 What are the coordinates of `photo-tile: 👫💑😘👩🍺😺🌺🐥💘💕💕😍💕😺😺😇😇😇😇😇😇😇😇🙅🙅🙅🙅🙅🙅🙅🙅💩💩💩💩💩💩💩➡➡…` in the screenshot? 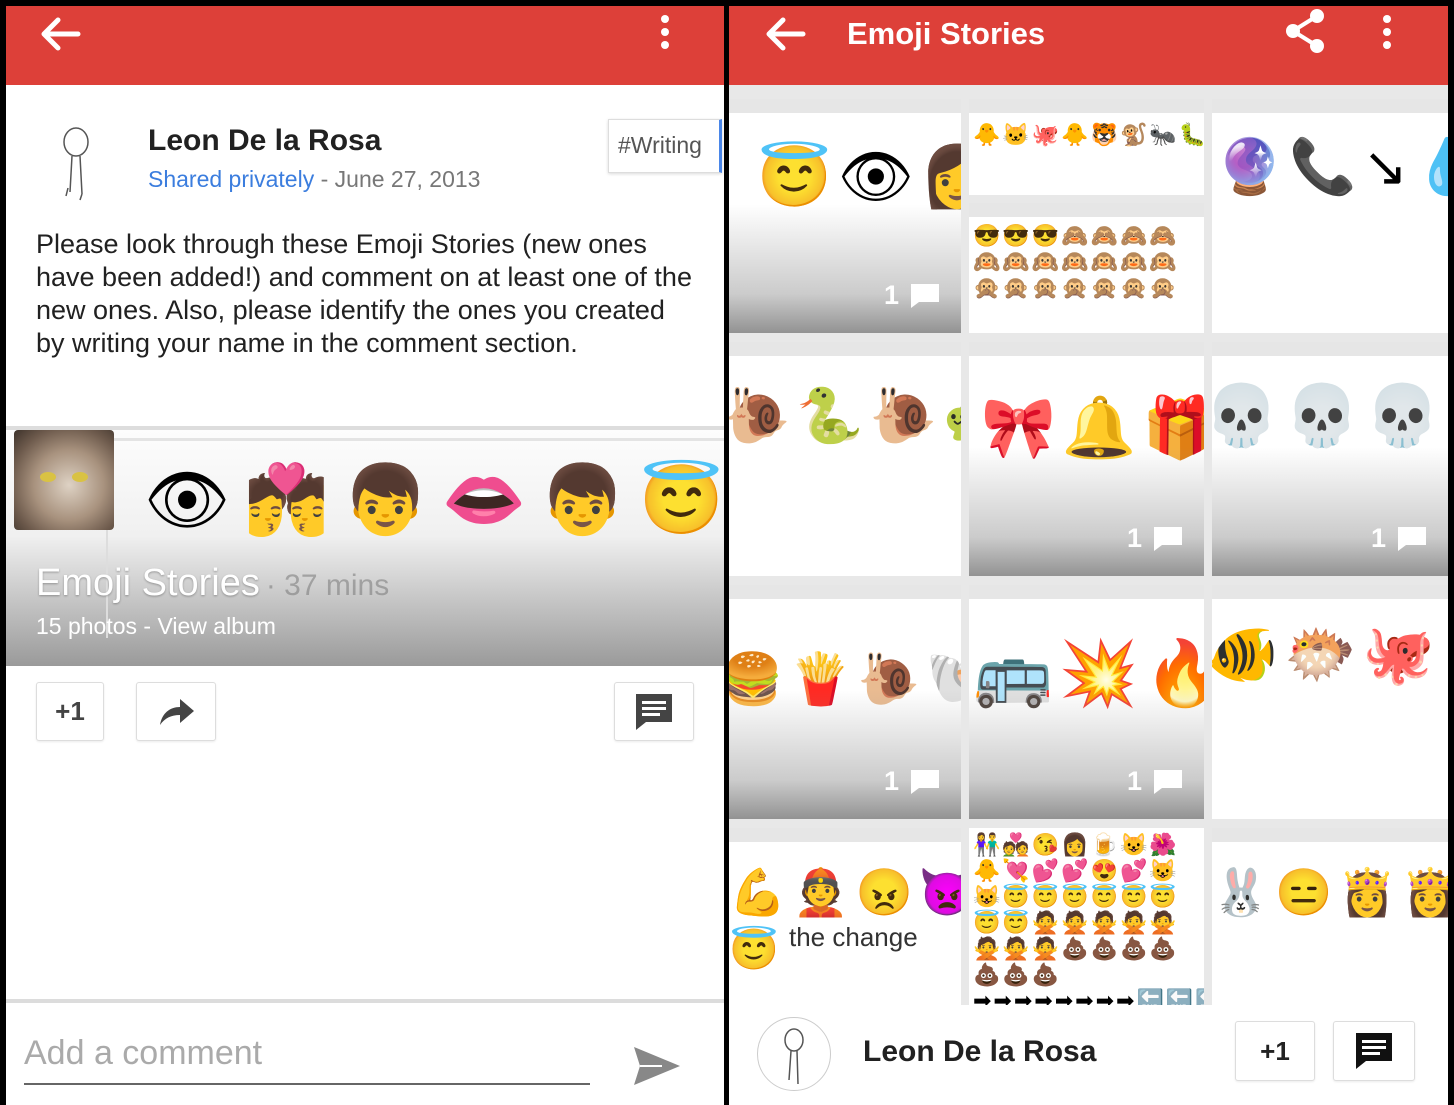 It's located at (1086, 916).